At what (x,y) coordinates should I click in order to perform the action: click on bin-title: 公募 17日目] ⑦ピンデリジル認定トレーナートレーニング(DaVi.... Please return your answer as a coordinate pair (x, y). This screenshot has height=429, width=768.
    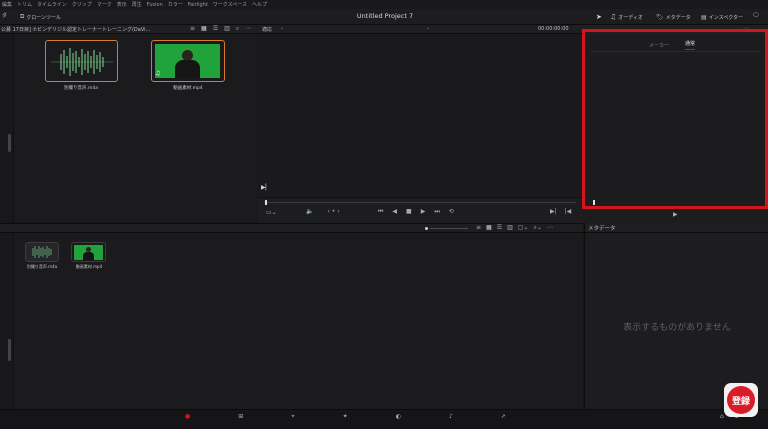
    Looking at the image, I should click on (76, 29).